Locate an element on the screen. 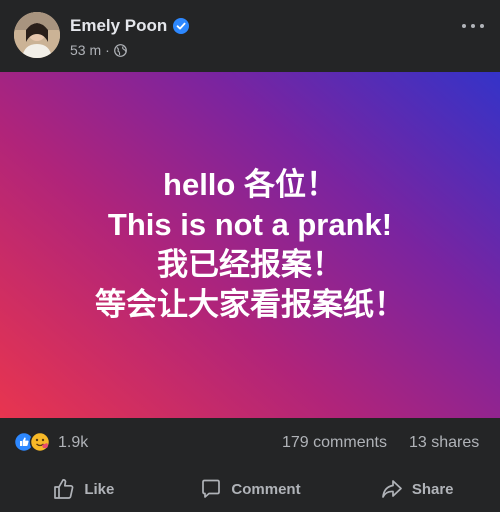 This screenshot has width=500, height=512. comment-label: Comment is located at coordinates (266, 489).